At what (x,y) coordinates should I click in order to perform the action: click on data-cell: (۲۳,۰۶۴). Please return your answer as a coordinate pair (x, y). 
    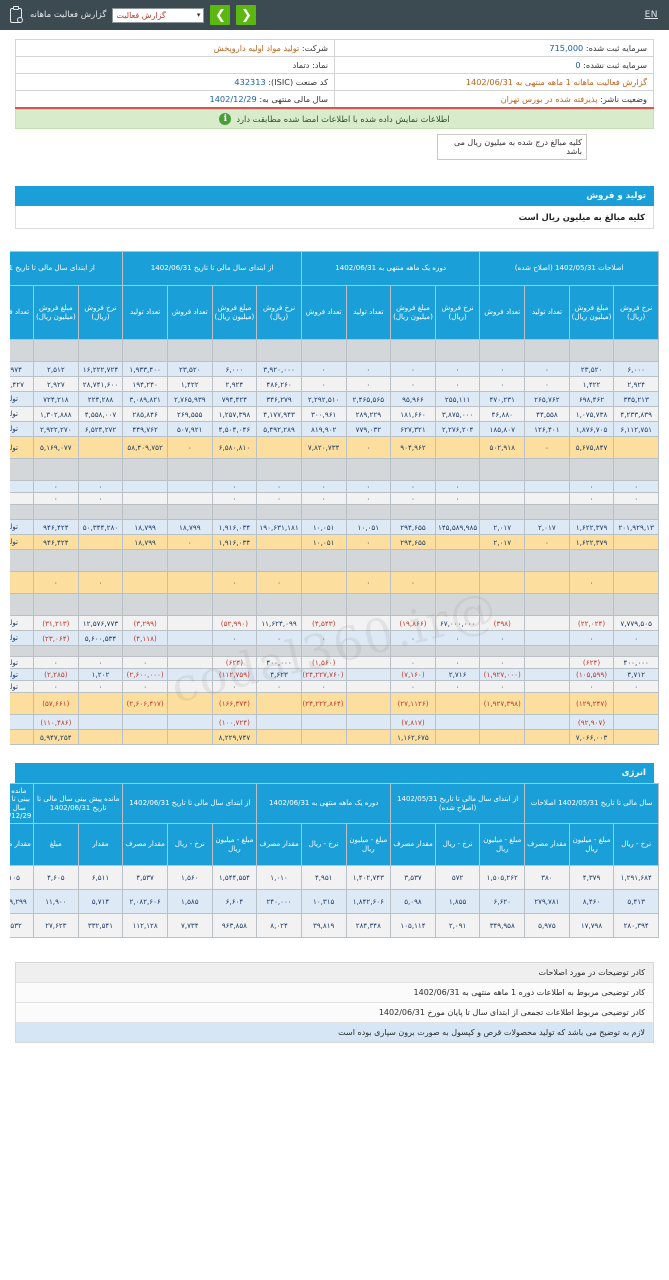
    Looking at the image, I should click on (56, 638).